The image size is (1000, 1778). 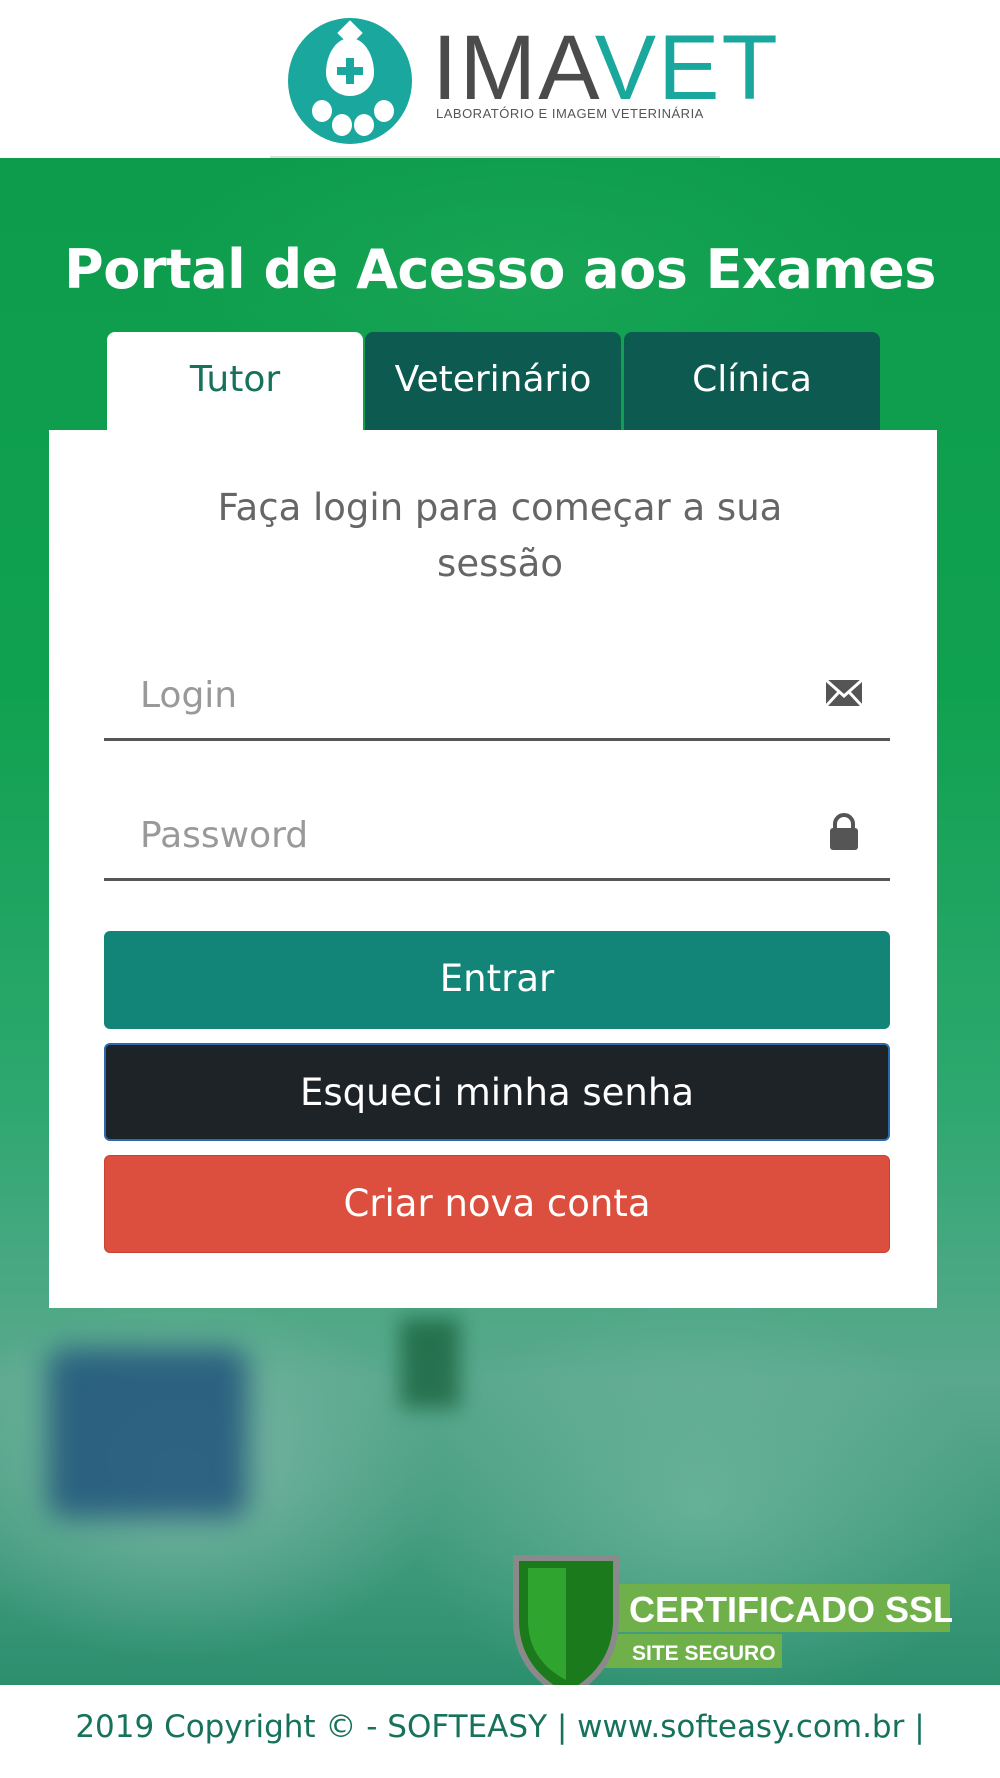 I want to click on login-field, so click(x=497, y=693).